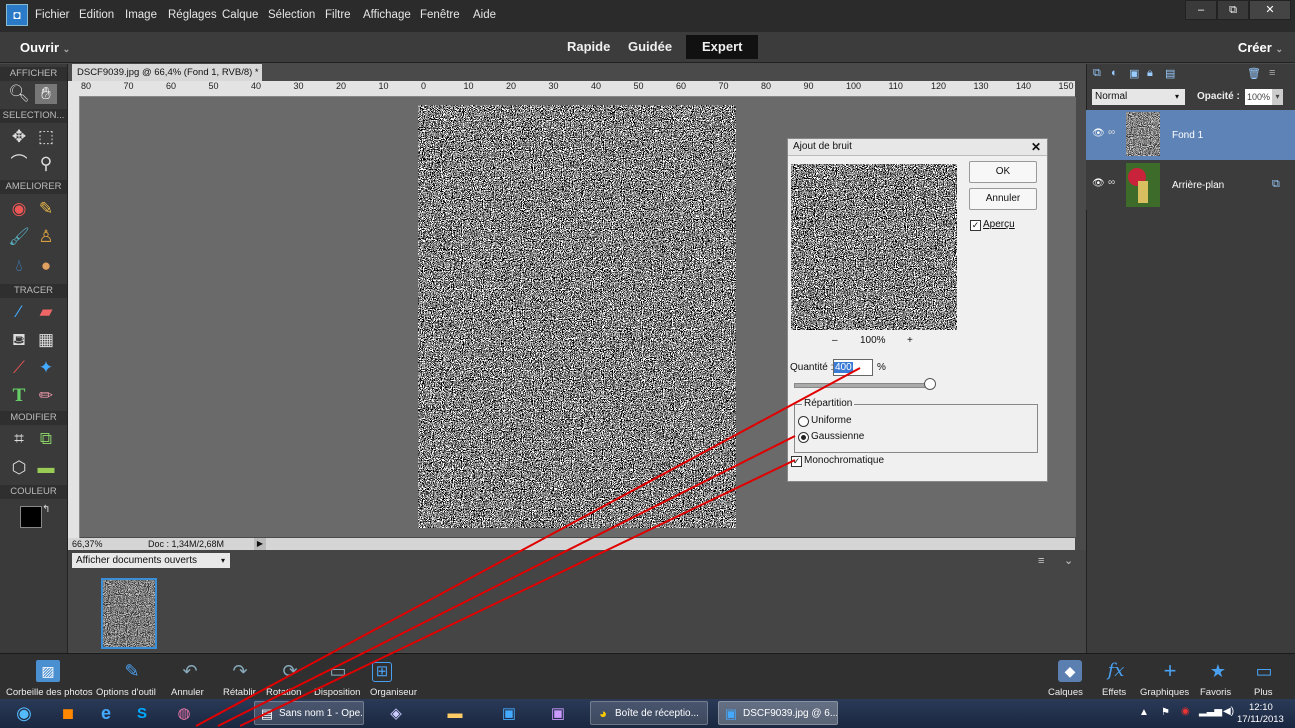 This screenshot has height=728, width=1295. What do you see at coordinates (19, 368) in the screenshot?
I see `eyedropper-icon: ⟋` at bounding box center [19, 368].